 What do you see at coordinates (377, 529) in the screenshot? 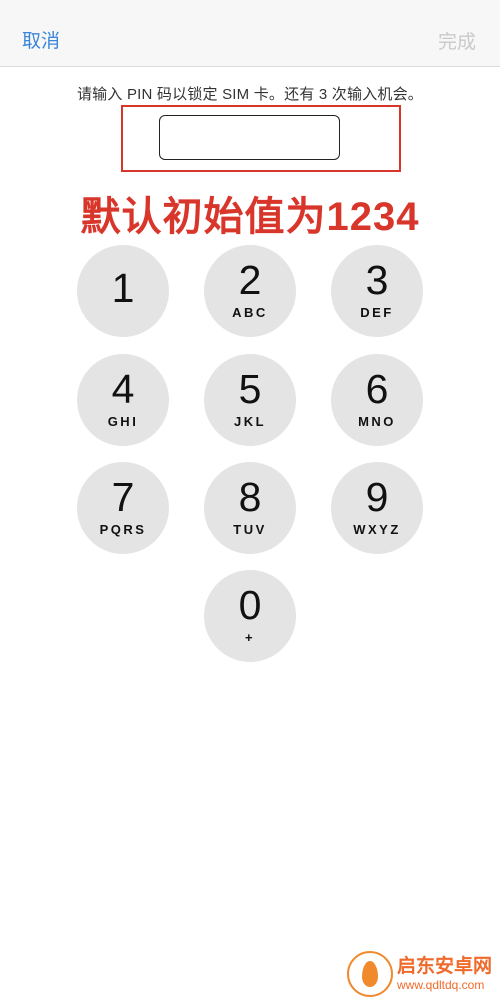
I see `key-letters: WXYZ` at bounding box center [377, 529].